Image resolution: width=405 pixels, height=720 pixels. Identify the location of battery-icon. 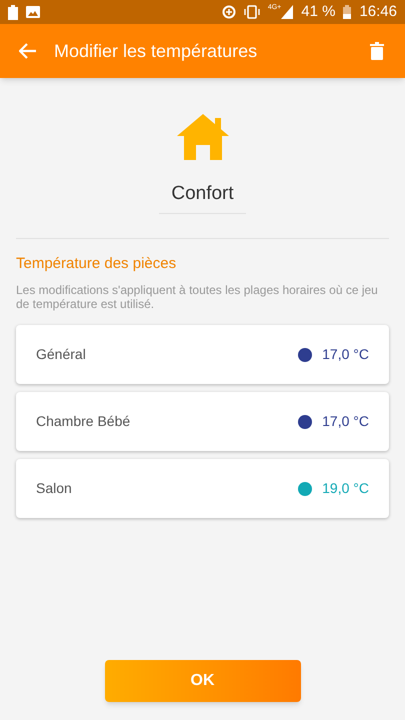
(347, 12).